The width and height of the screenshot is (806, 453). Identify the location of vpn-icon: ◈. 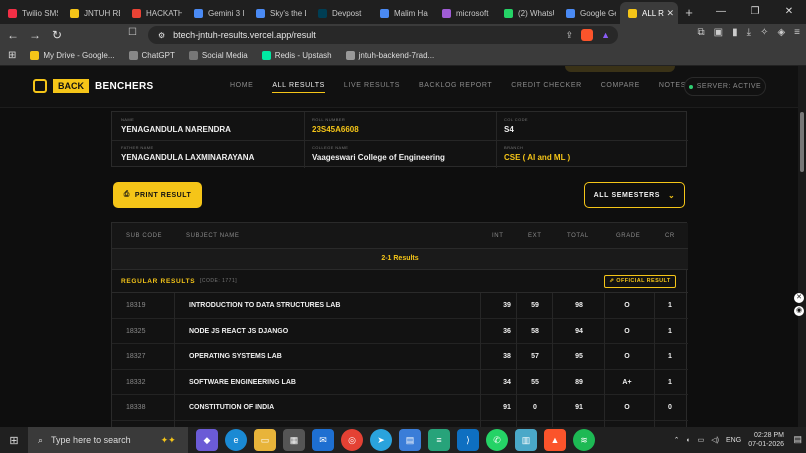
(781, 32).